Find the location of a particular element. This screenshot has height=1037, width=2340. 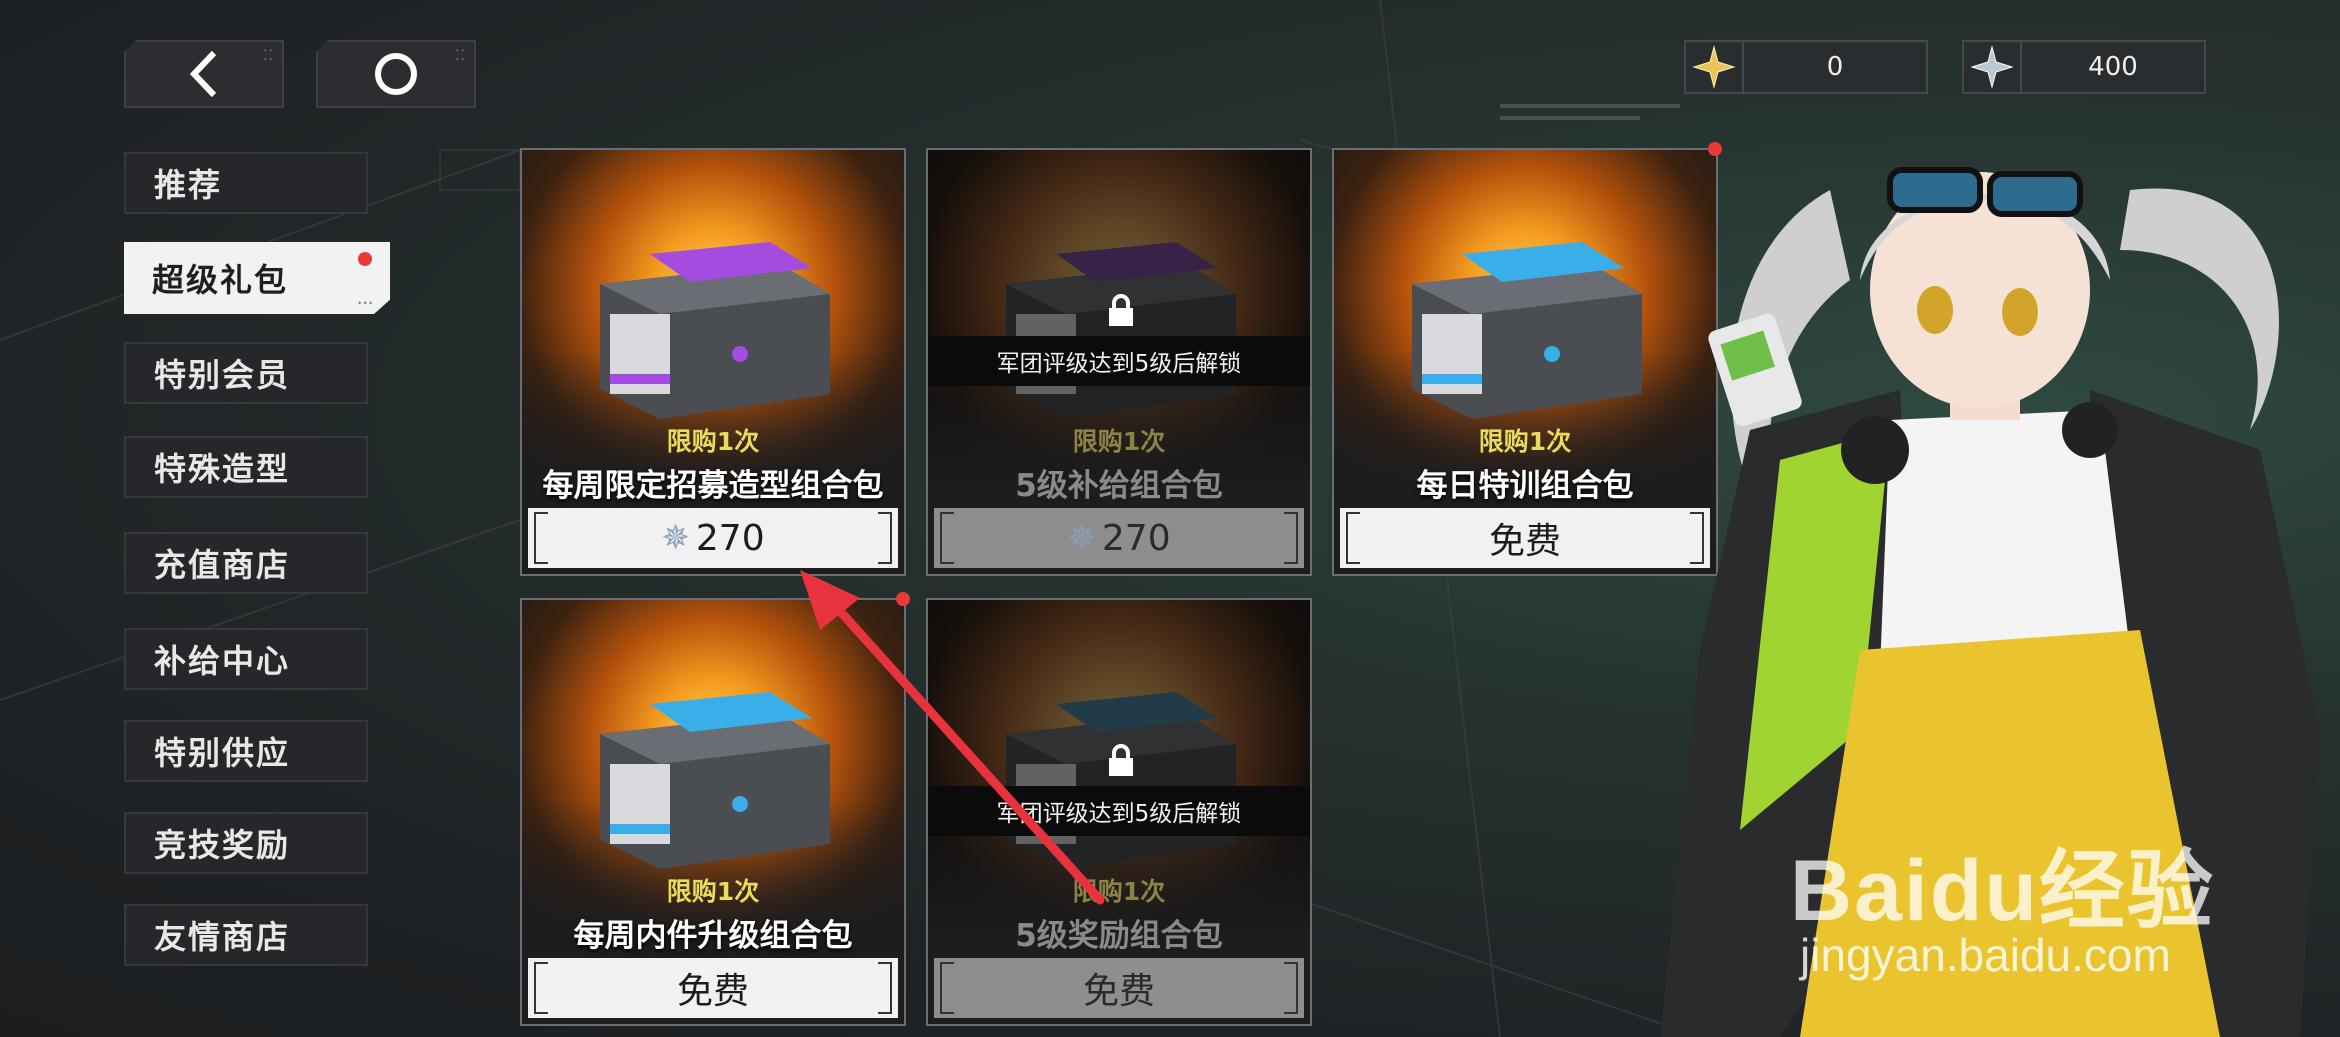

sidebar-item-label: 友情商店 is located at coordinates (222, 937).